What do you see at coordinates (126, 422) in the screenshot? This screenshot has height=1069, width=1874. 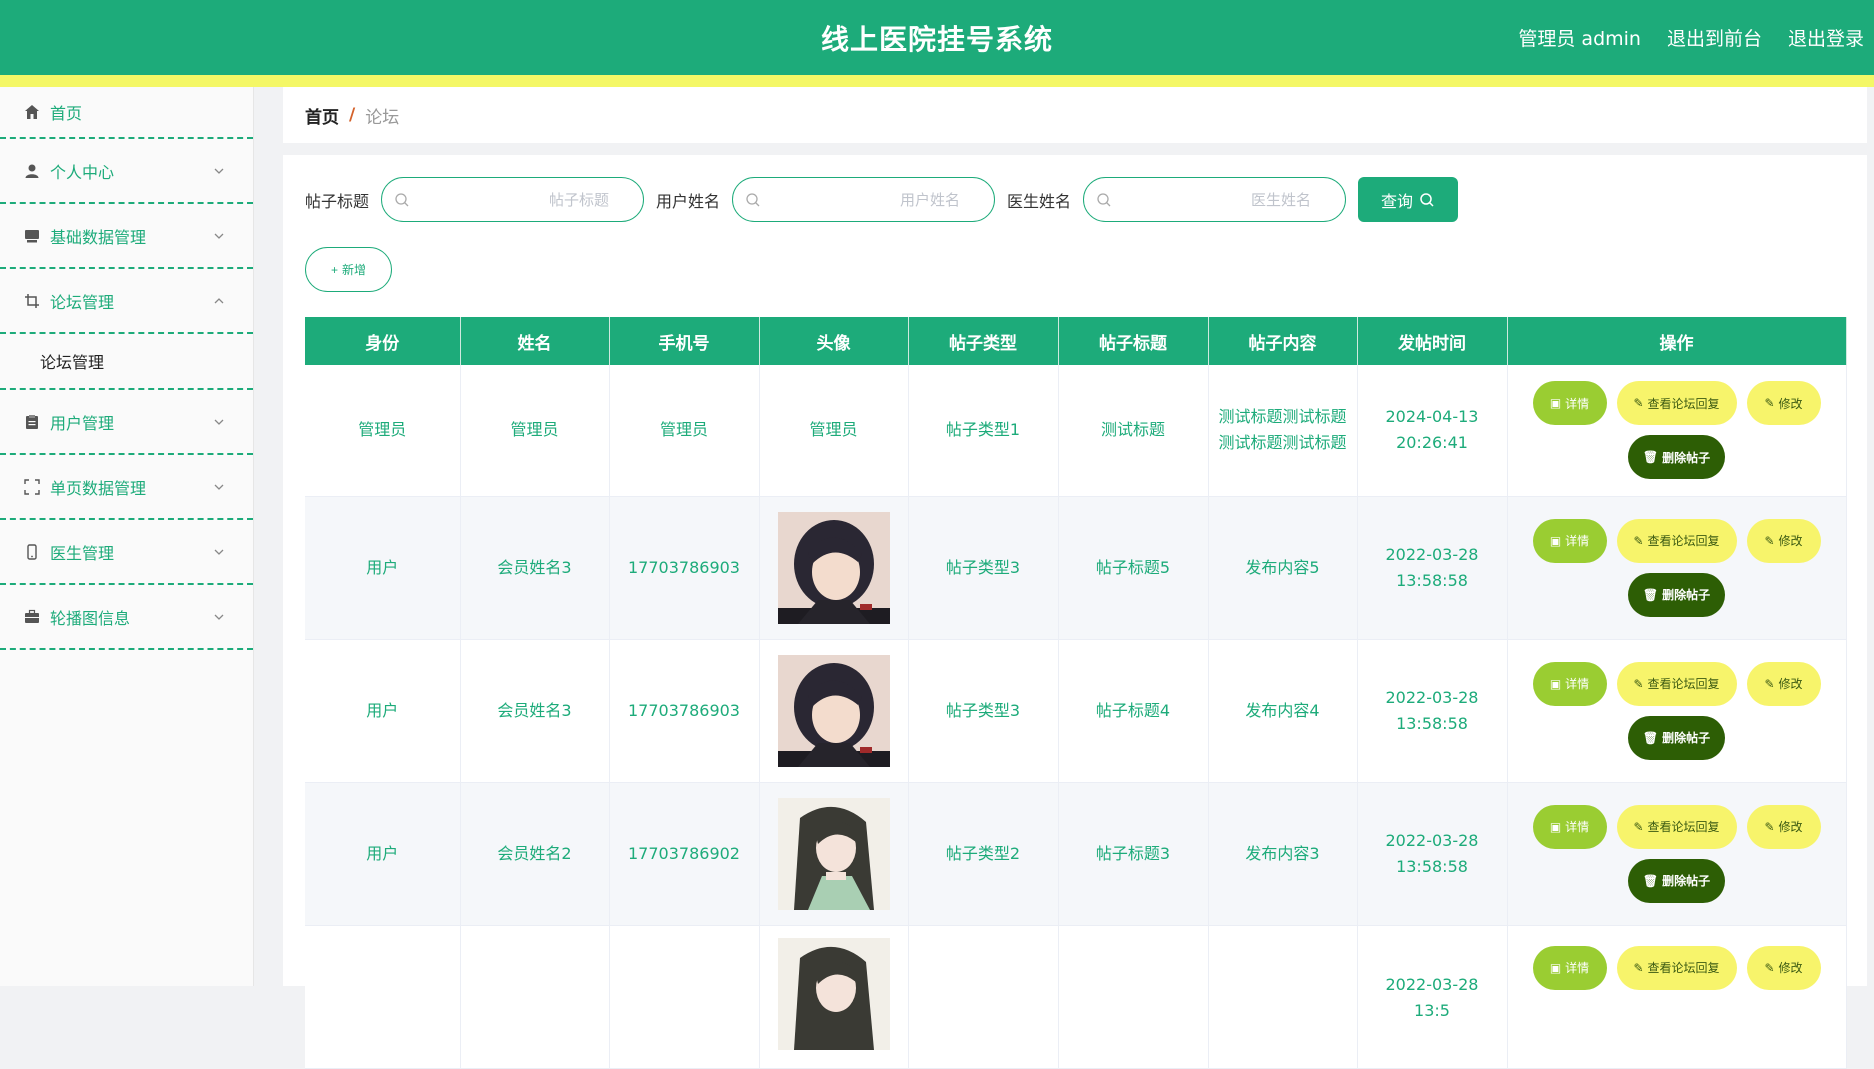 I see `sidebar-item-user-management: 用户管理` at bounding box center [126, 422].